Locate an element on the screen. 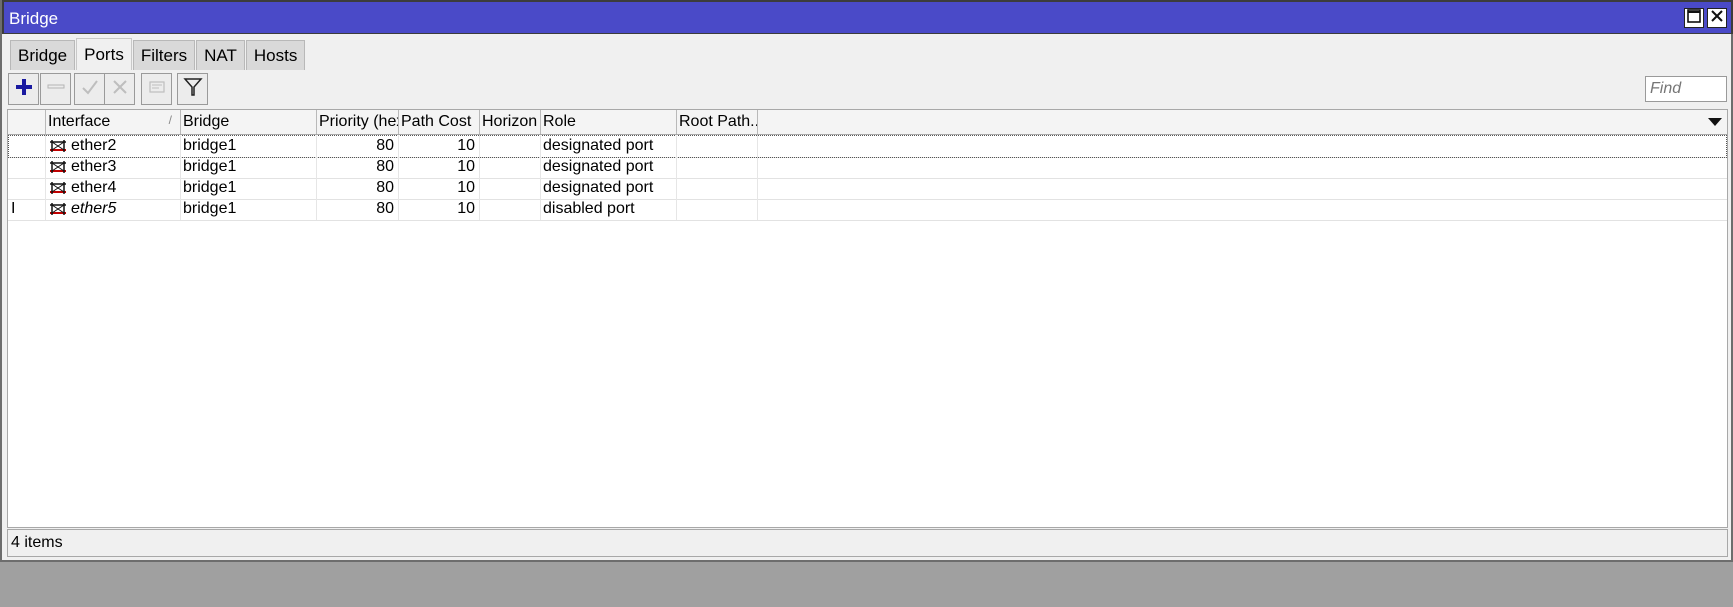 This screenshot has width=1733, height=607. find-input is located at coordinates (1686, 89).